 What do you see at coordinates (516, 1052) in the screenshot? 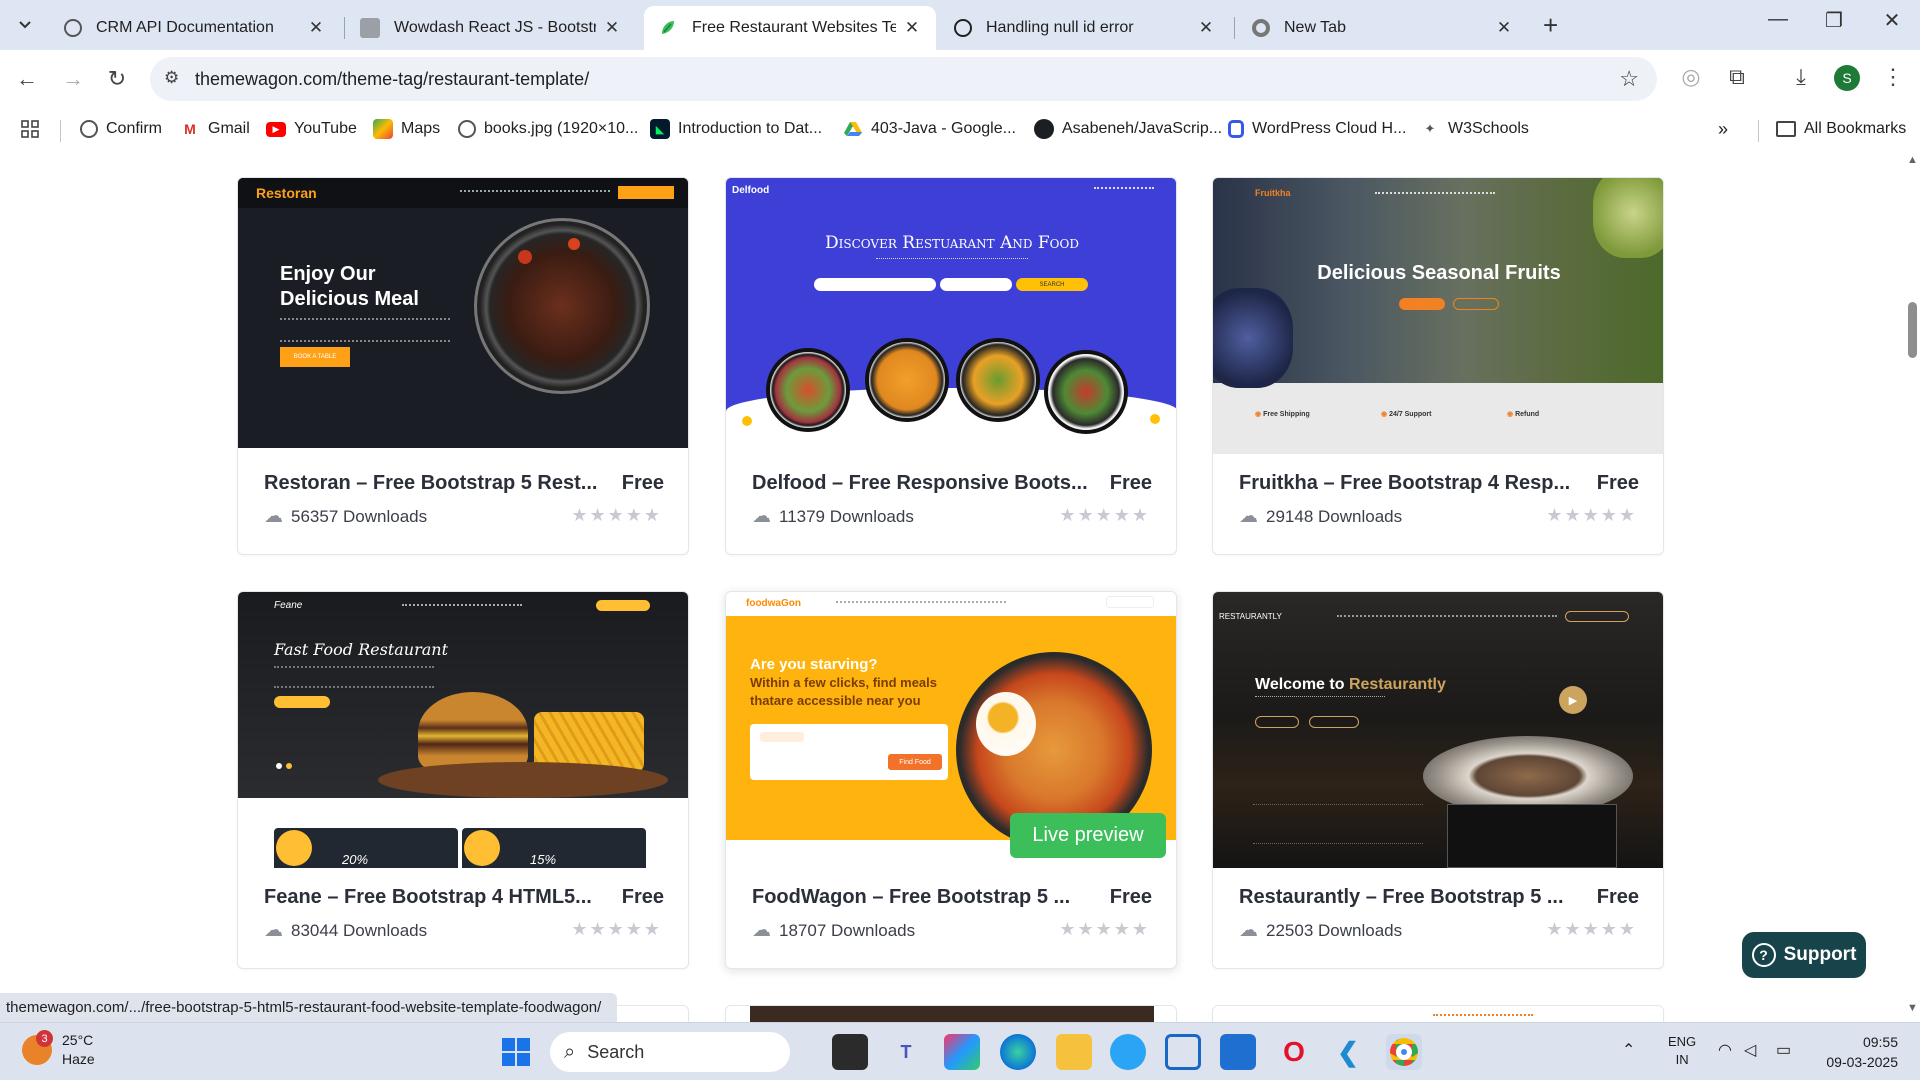
I see `start-button` at bounding box center [516, 1052].